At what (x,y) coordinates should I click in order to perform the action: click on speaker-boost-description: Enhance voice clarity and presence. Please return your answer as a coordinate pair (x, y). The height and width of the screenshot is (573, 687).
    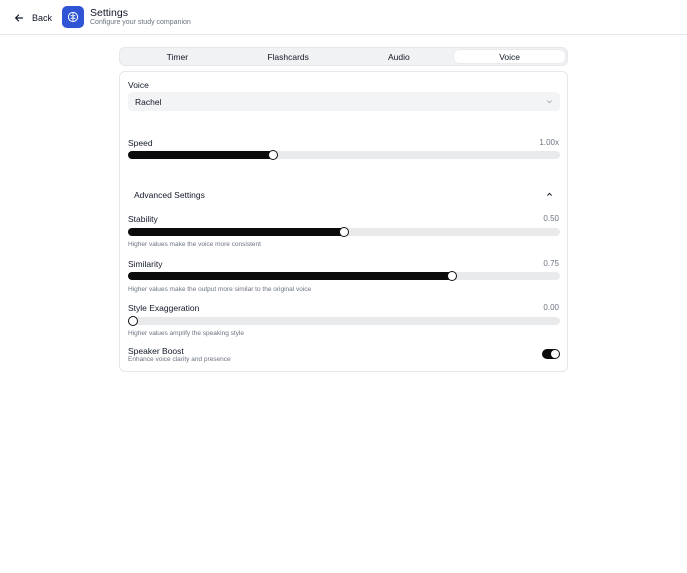
    Looking at the image, I should click on (179, 359).